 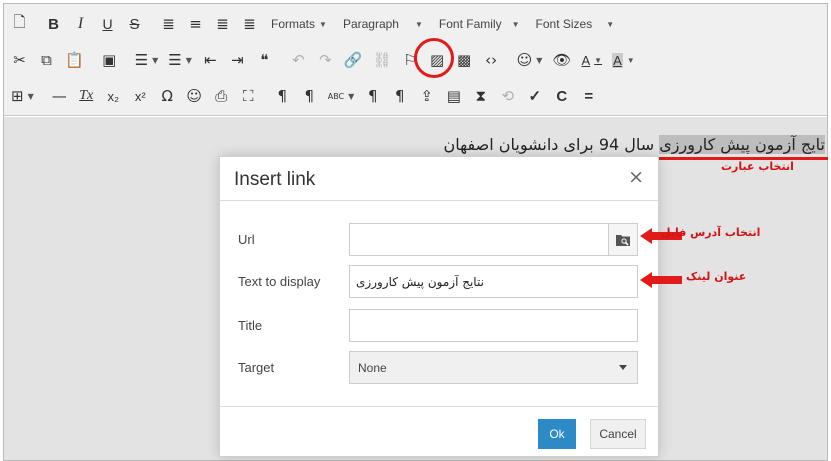 What do you see at coordinates (194, 96) in the screenshot?
I see `emoticon-button: ☺` at bounding box center [194, 96].